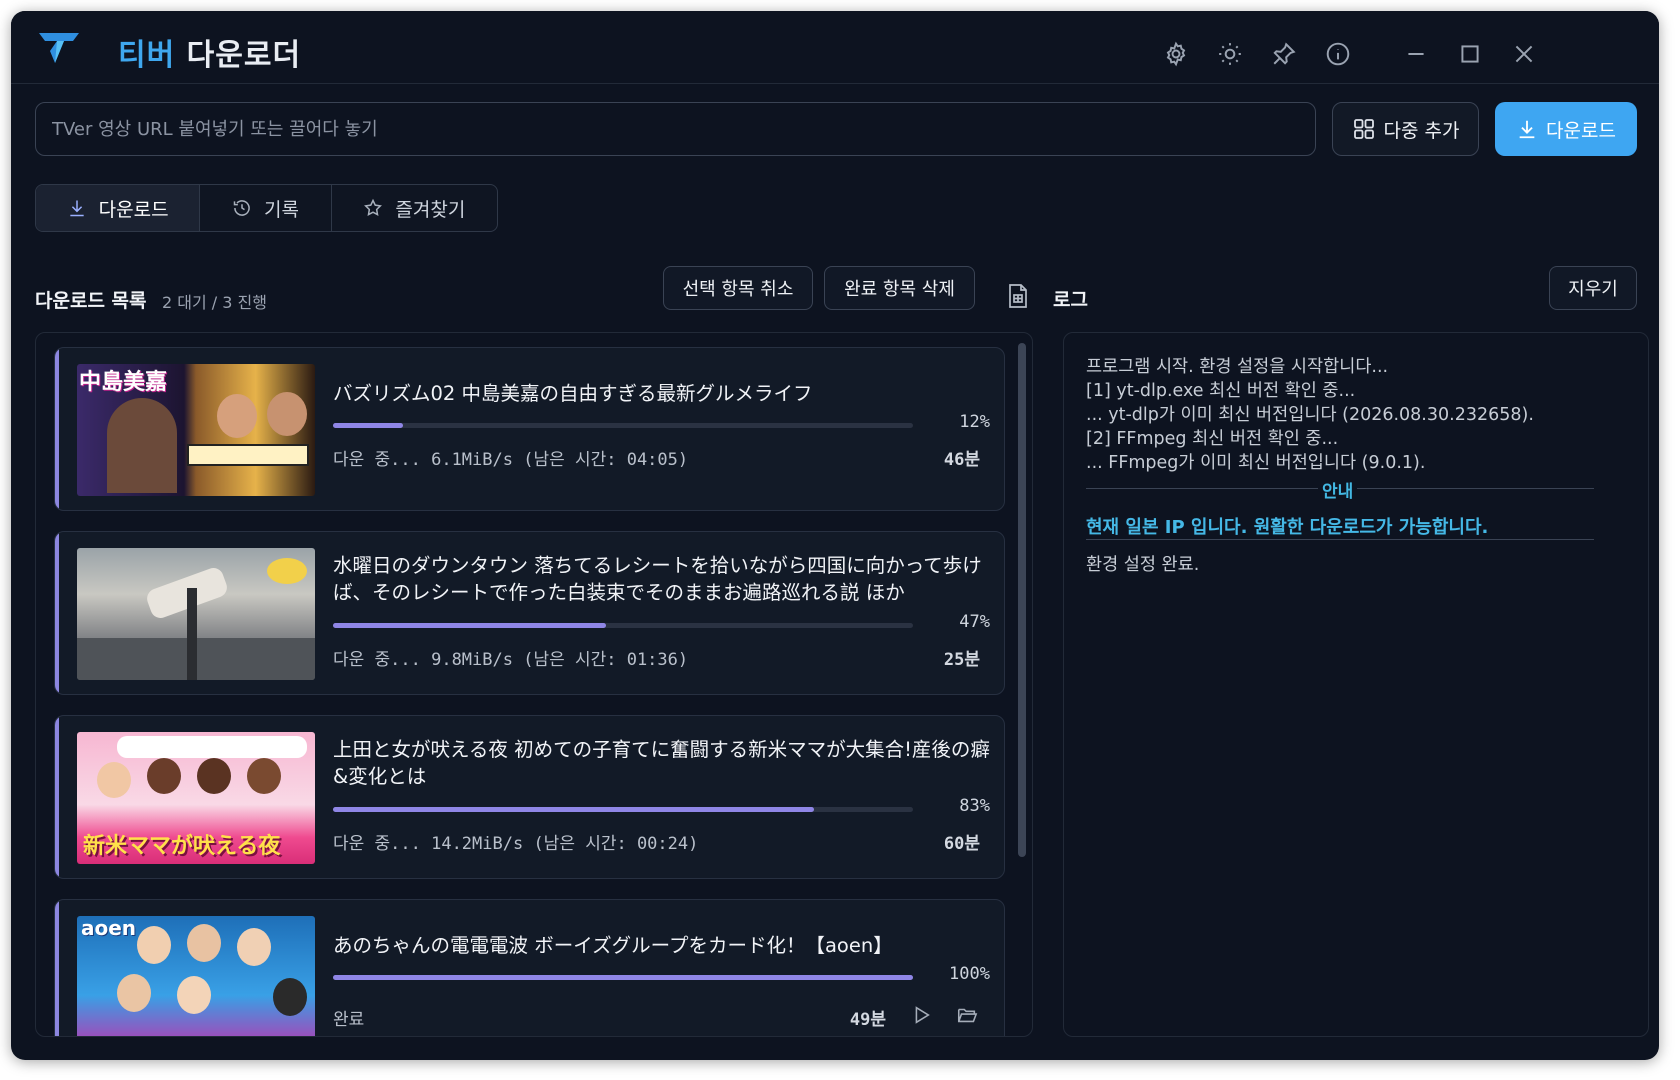 This screenshot has height=1080, width=1680. I want to click on pin-icon, so click(1284, 54).